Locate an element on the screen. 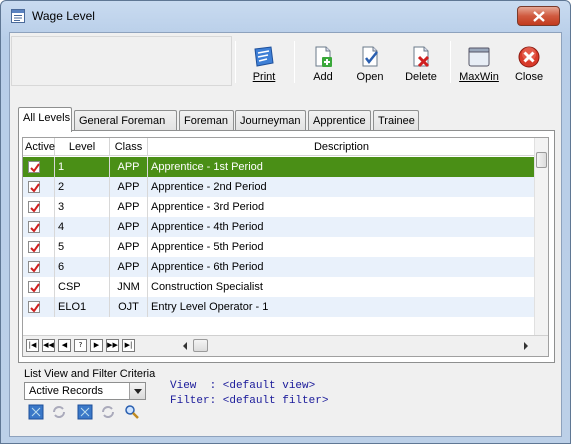 This screenshot has width=571, height=444. class-cell: OJT is located at coordinates (129, 307).